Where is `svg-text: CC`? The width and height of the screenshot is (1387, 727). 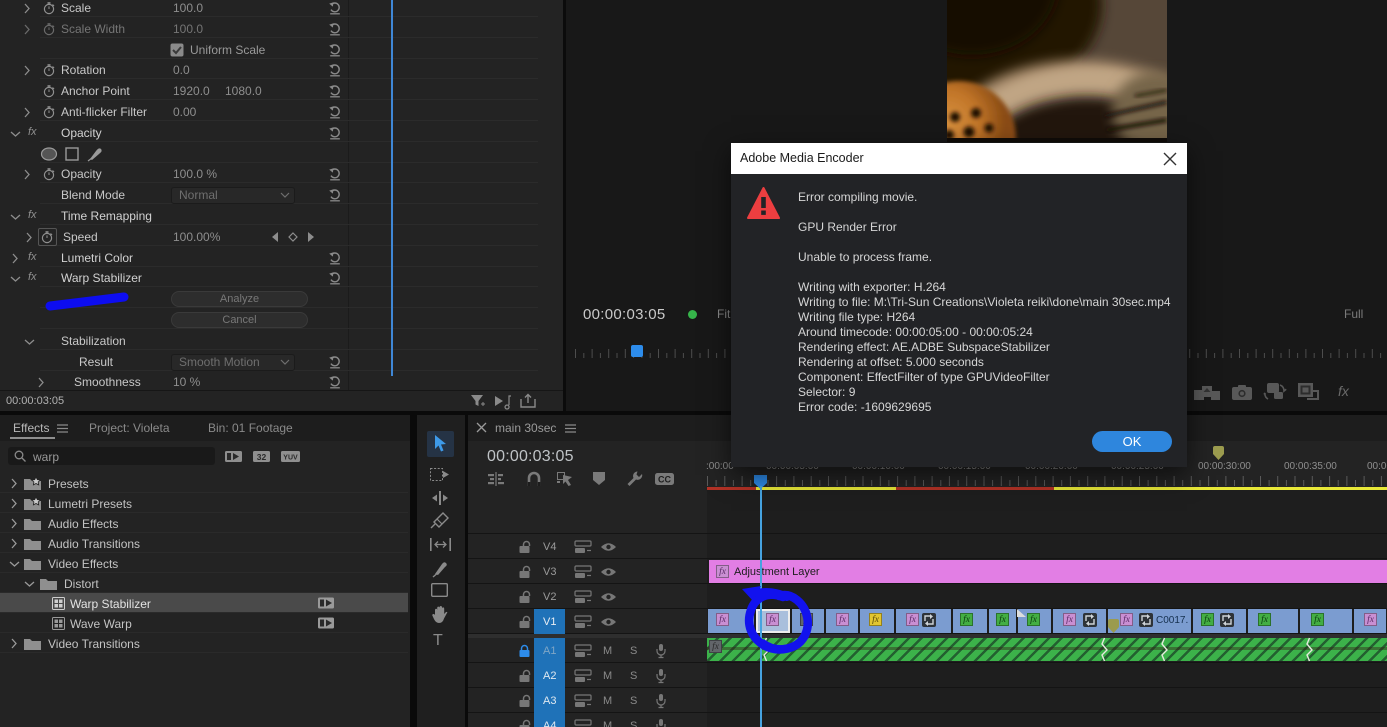 svg-text: CC is located at coordinates (664, 480).